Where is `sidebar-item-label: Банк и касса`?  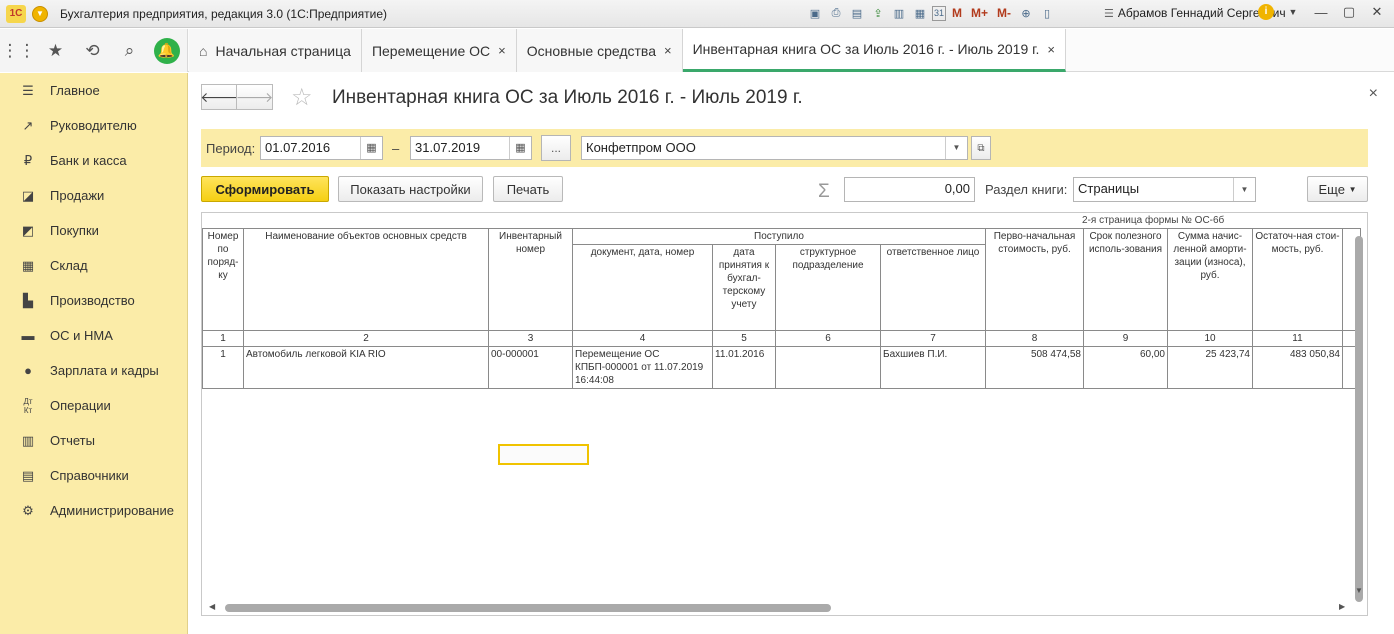 sidebar-item-label: Банк и касса is located at coordinates (88, 160).